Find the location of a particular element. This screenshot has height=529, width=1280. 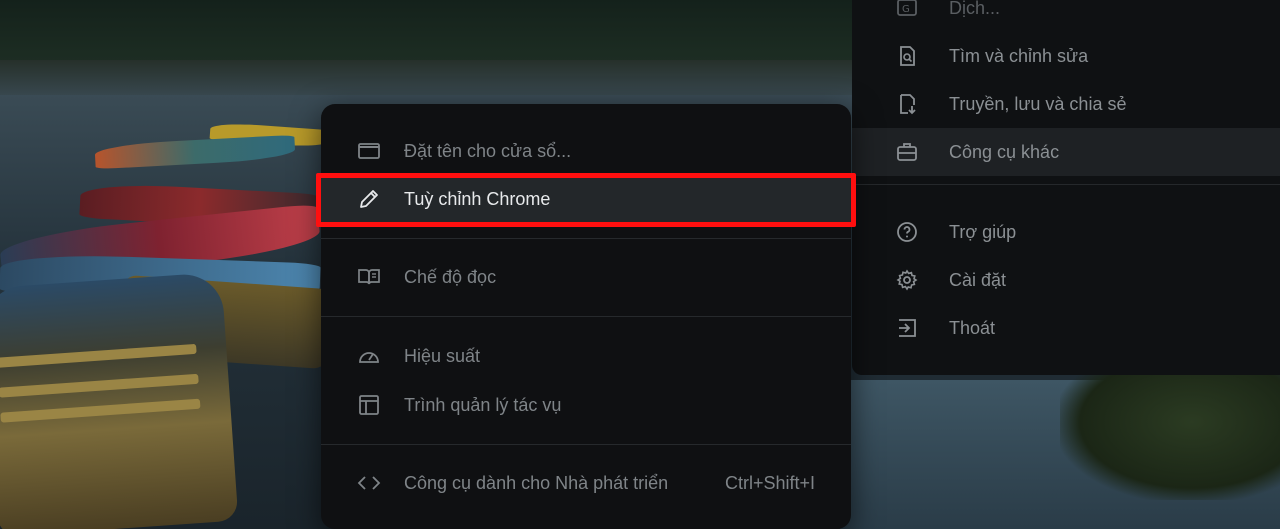

menu-item-label: Truyền, lưu và chia sẻ is located at coordinates (1038, 103).